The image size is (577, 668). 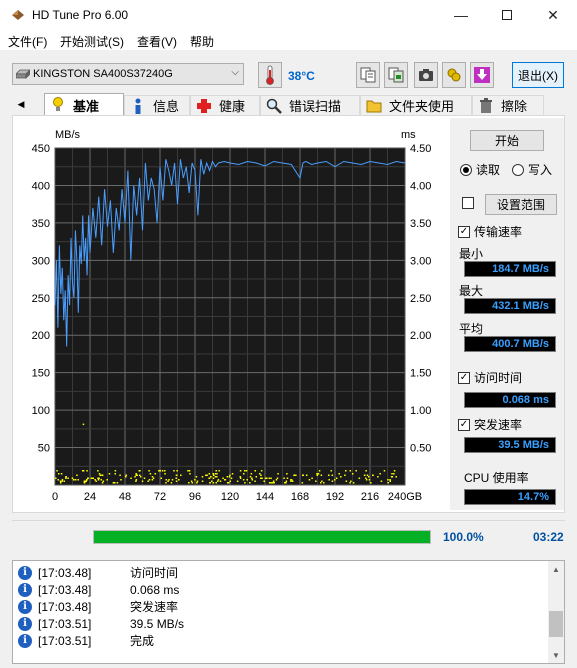 I want to click on tab-benchmark: 基准, so click(x=84, y=104).